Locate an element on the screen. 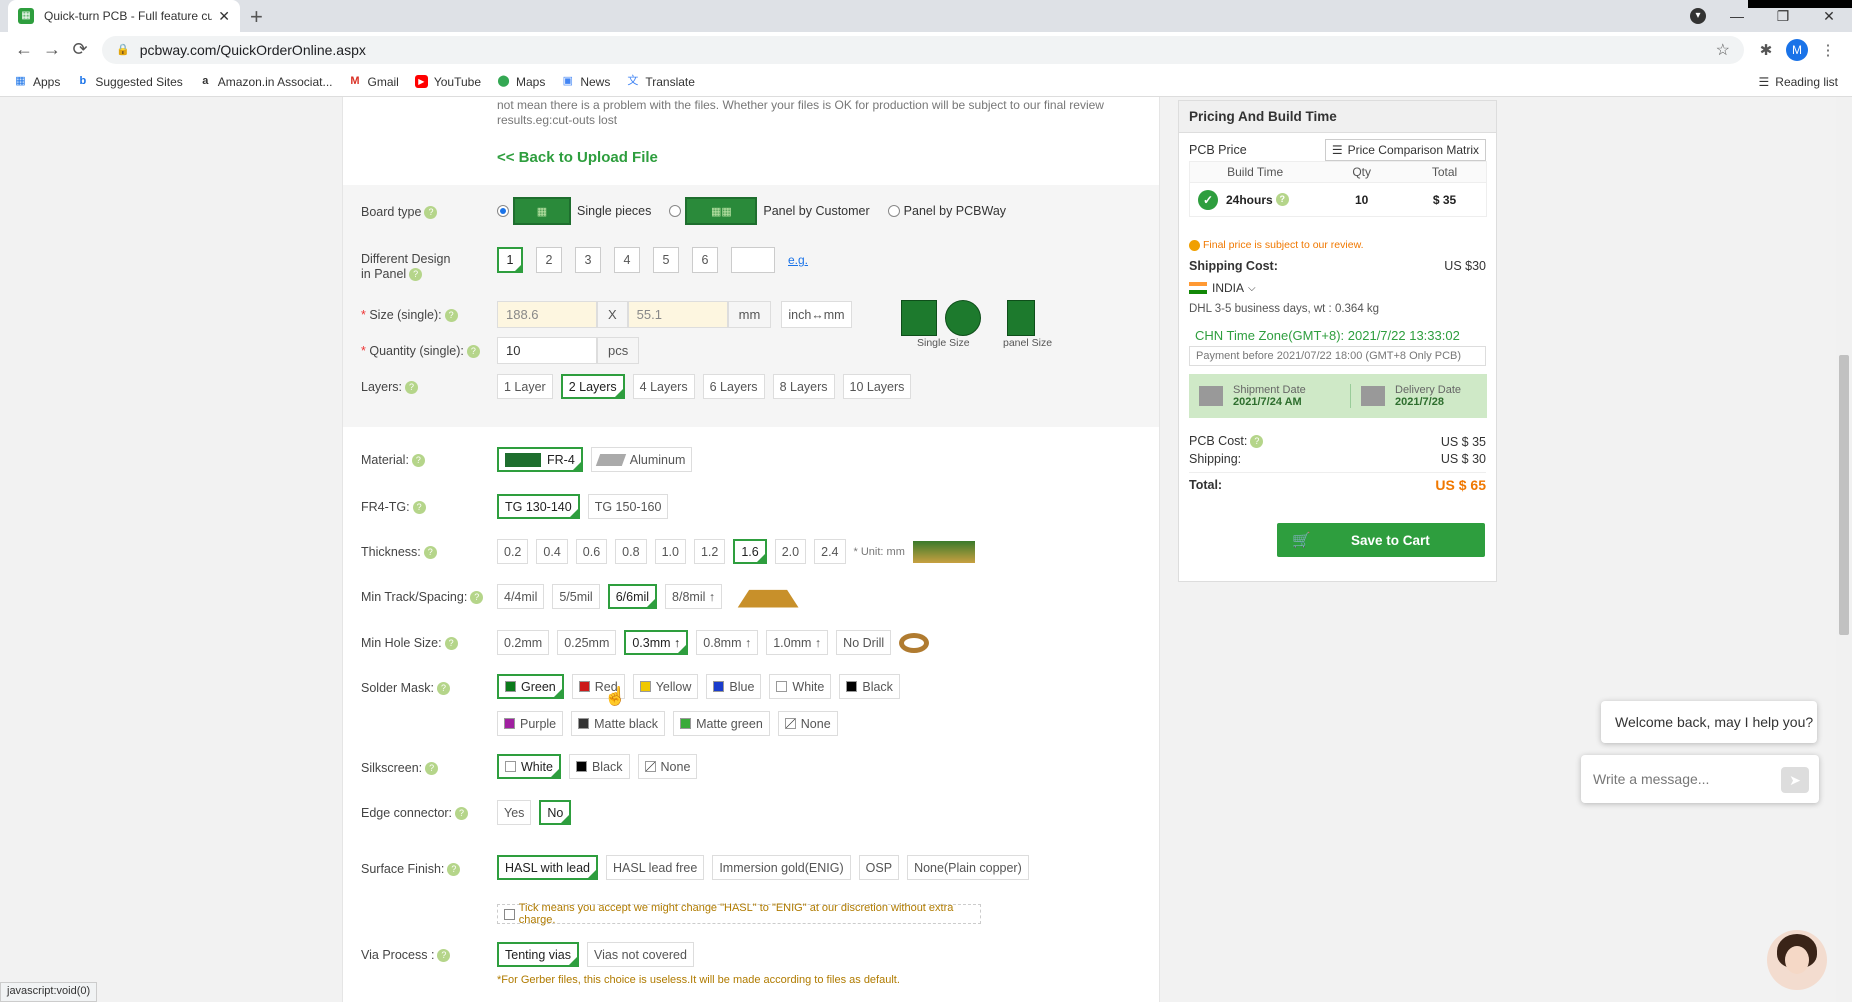  chat-message-input: Write a message... ➤ is located at coordinates (1700, 779).